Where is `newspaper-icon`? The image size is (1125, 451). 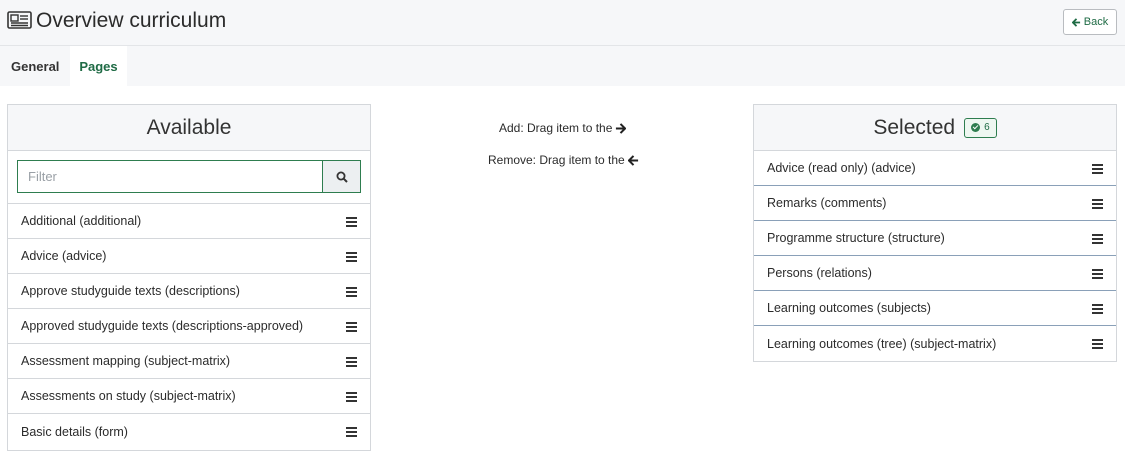
newspaper-icon is located at coordinates (19, 20).